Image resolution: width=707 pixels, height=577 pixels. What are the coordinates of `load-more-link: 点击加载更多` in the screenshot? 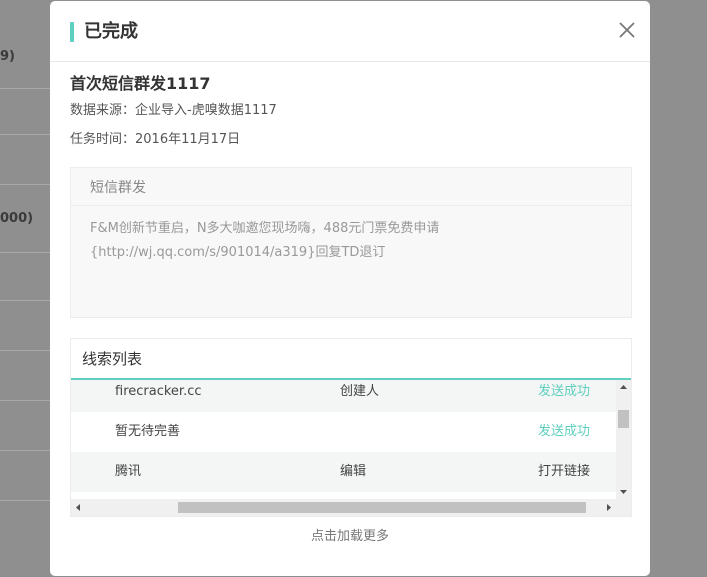 It's located at (350, 537).